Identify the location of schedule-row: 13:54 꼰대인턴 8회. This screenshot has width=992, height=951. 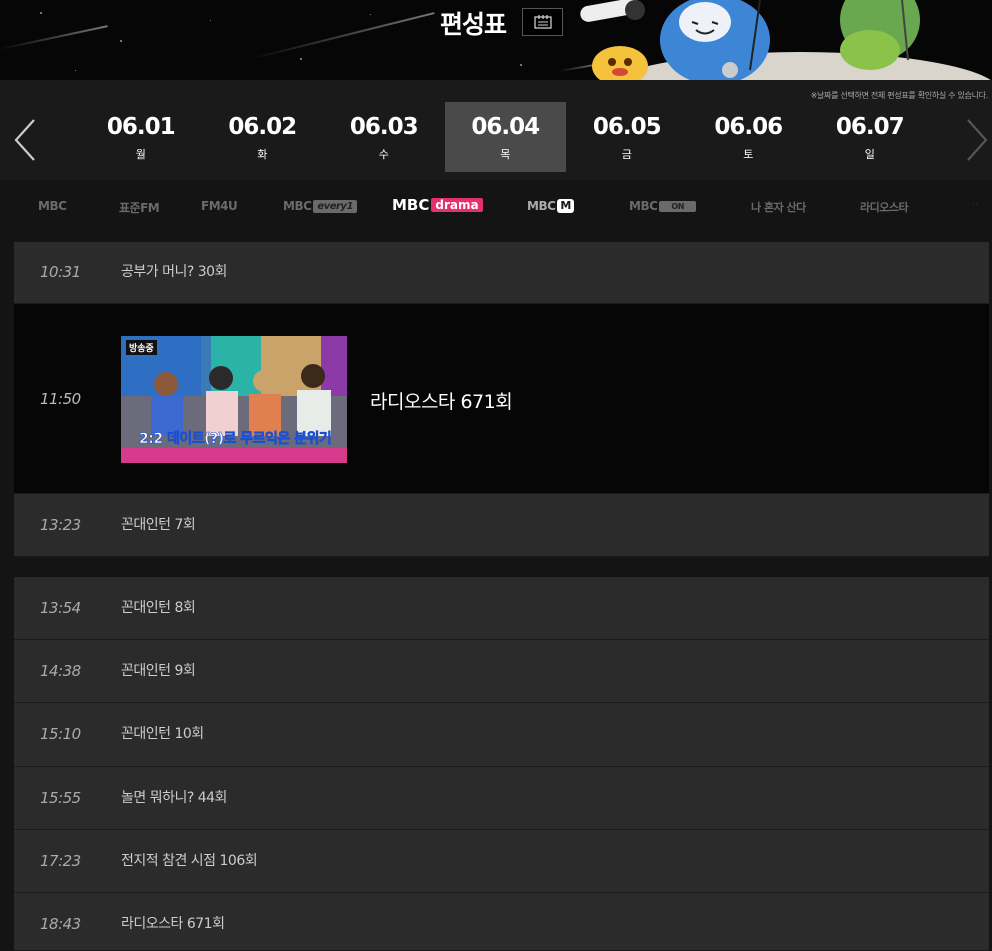
(501, 608).